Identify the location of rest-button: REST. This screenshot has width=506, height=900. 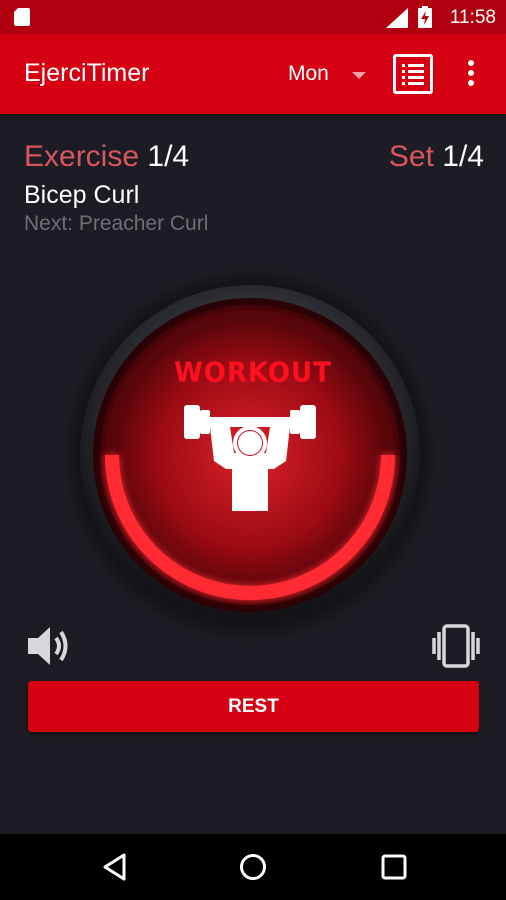
(253, 706).